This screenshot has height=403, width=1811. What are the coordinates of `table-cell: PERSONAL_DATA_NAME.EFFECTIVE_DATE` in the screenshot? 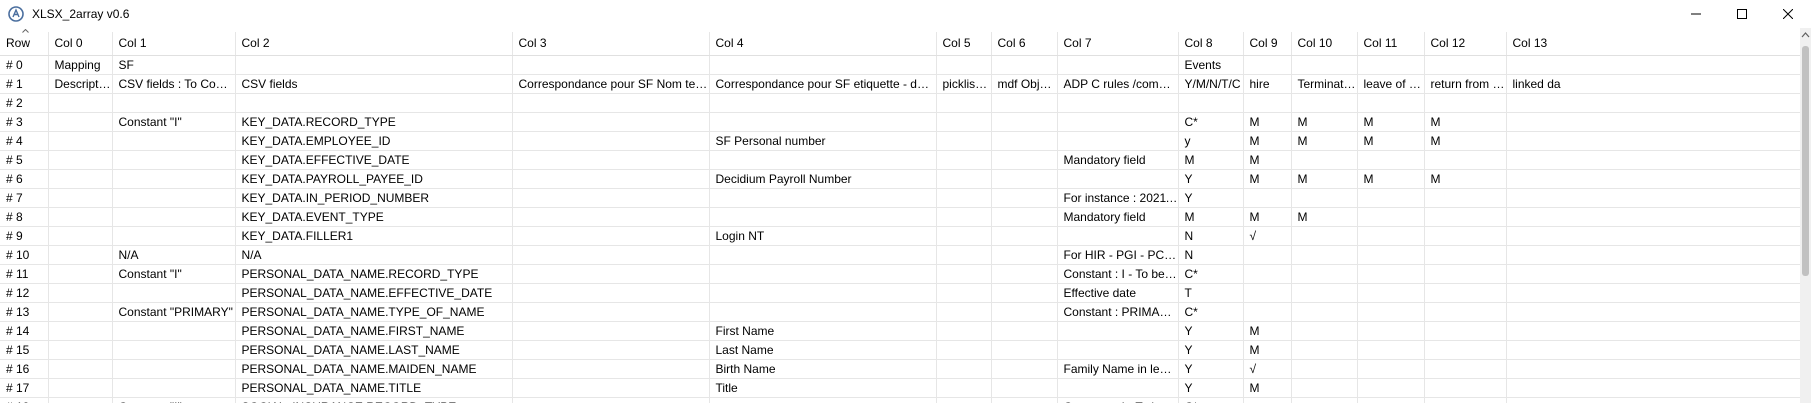 It's located at (374, 293).